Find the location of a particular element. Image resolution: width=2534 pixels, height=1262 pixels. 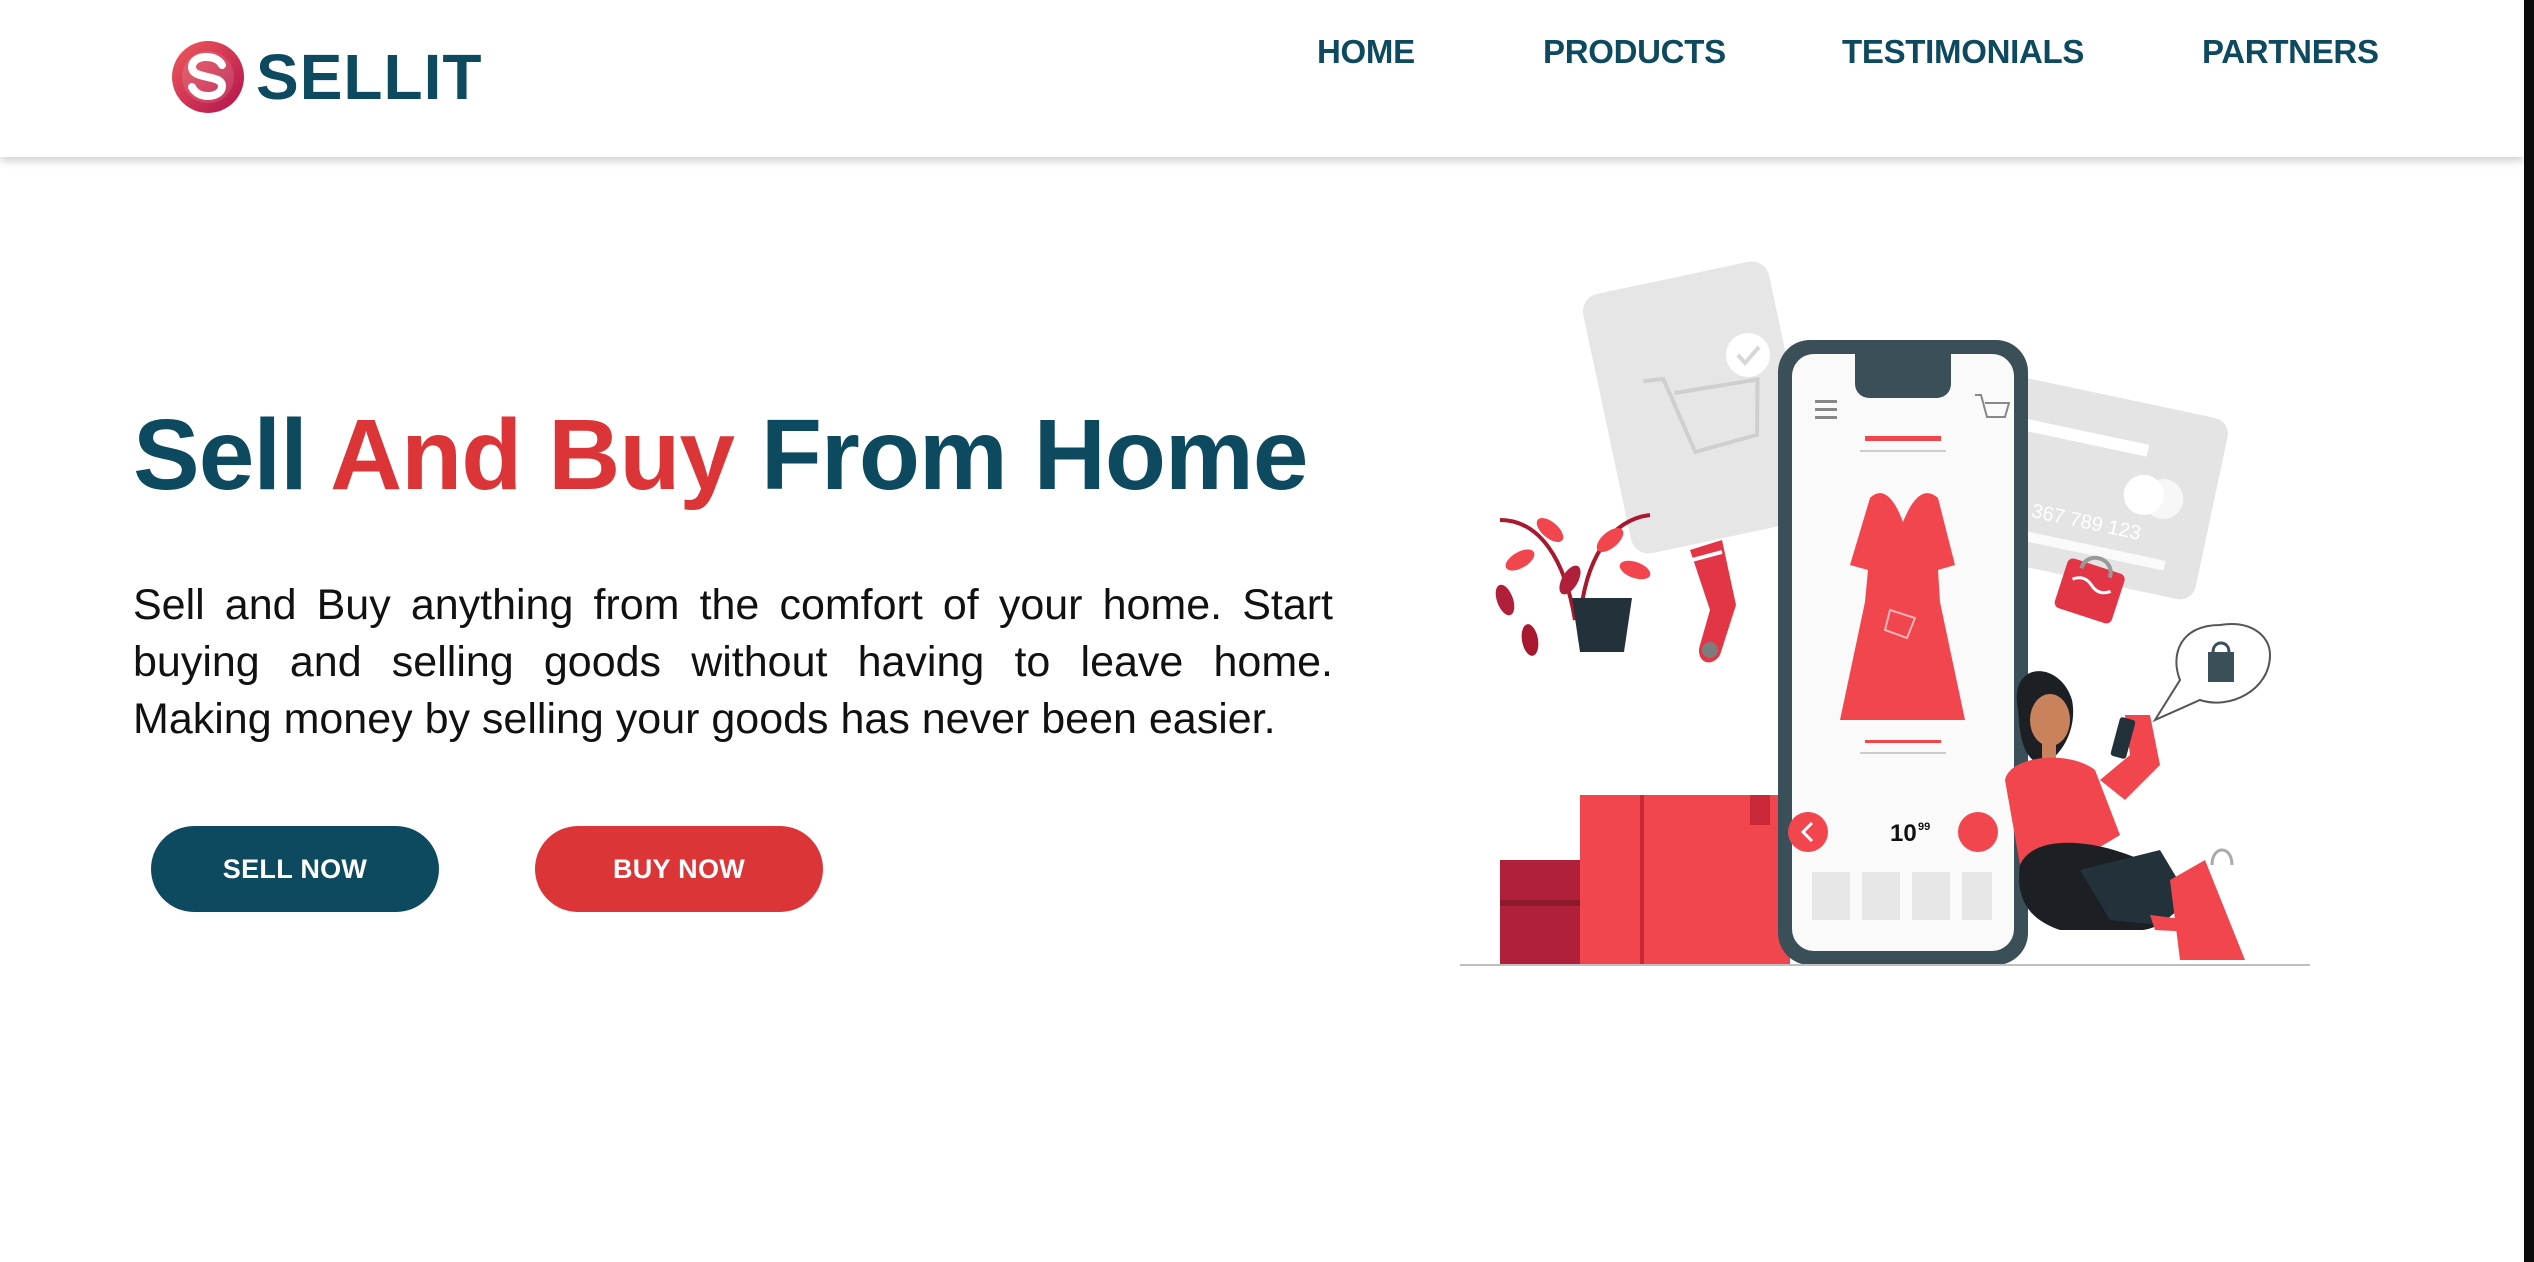

hero-title: Sell And Buy From Home is located at coordinates (721, 455).